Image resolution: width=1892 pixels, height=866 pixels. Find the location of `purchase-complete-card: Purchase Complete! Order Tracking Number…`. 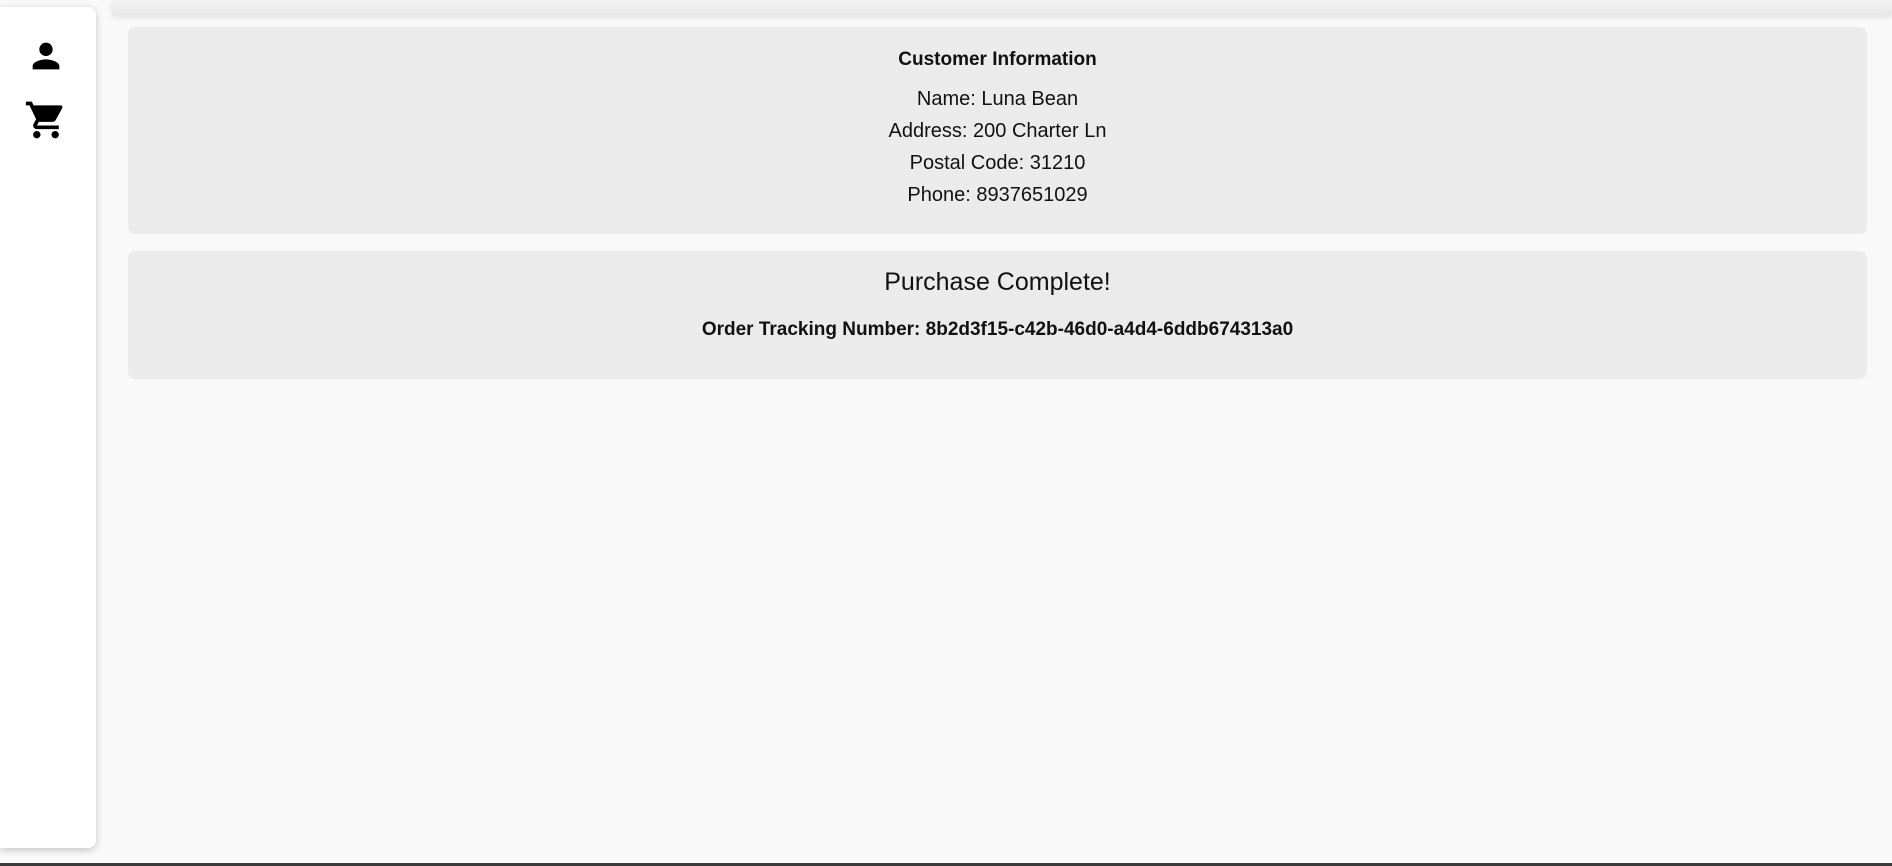

purchase-complete-card: Purchase Complete! Order Tracking Number… is located at coordinates (997, 315).